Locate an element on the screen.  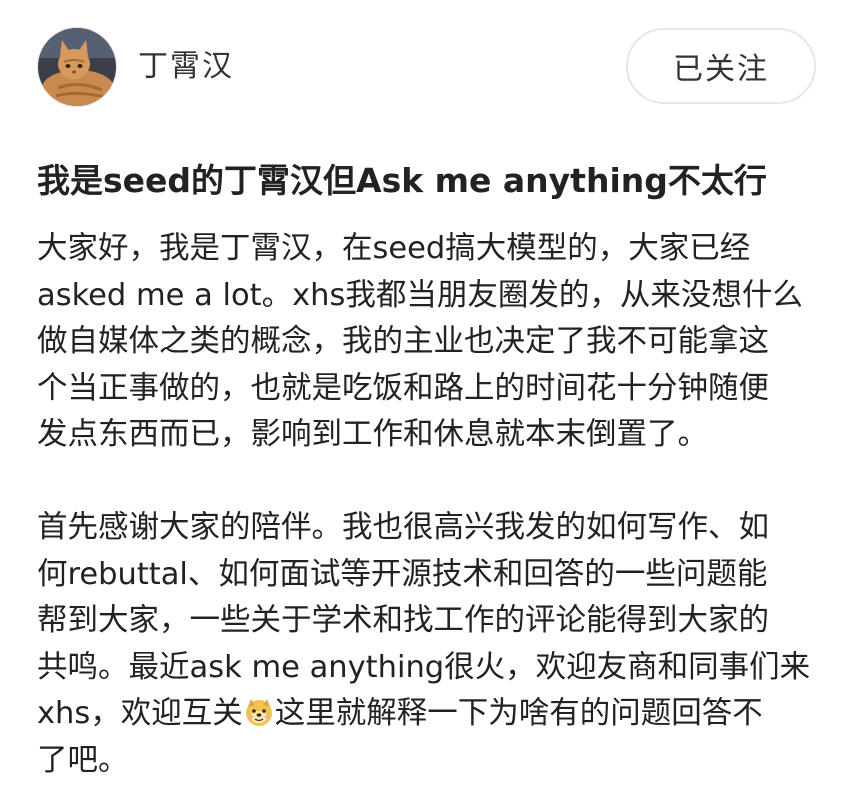
author-name: 丁霄汉 is located at coordinates (186, 67).